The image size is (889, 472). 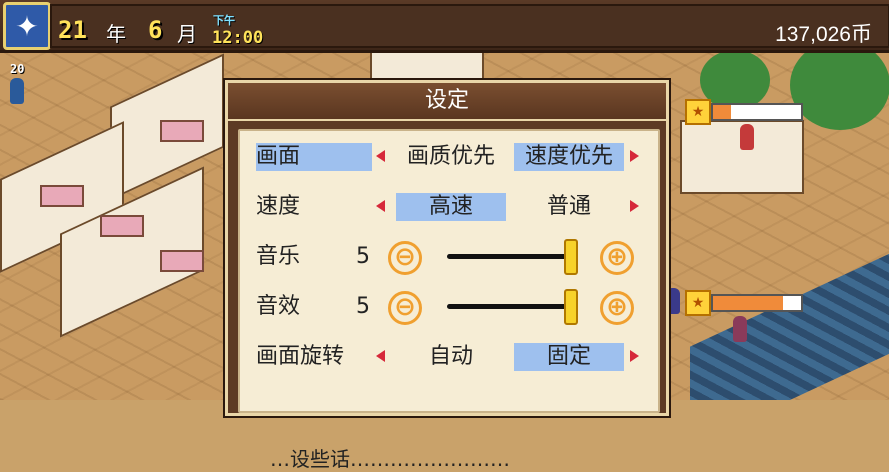 I want to click on money-counter: 137,026币, so click(x=823, y=34).